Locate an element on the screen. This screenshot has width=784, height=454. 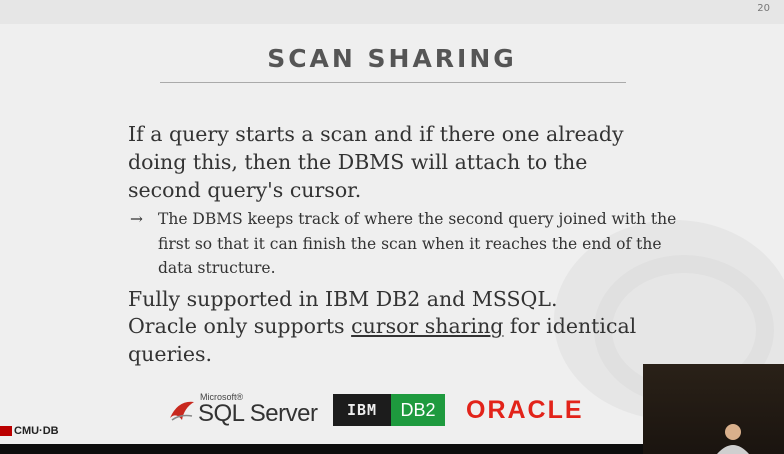
ibm-label: IBM is located at coordinates (362, 410).